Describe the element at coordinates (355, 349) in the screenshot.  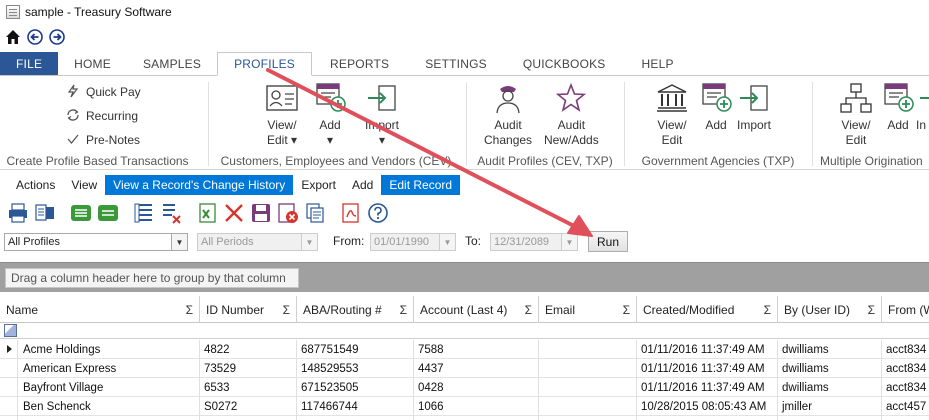
I see `cell-aba-routing: 687751549` at that location.